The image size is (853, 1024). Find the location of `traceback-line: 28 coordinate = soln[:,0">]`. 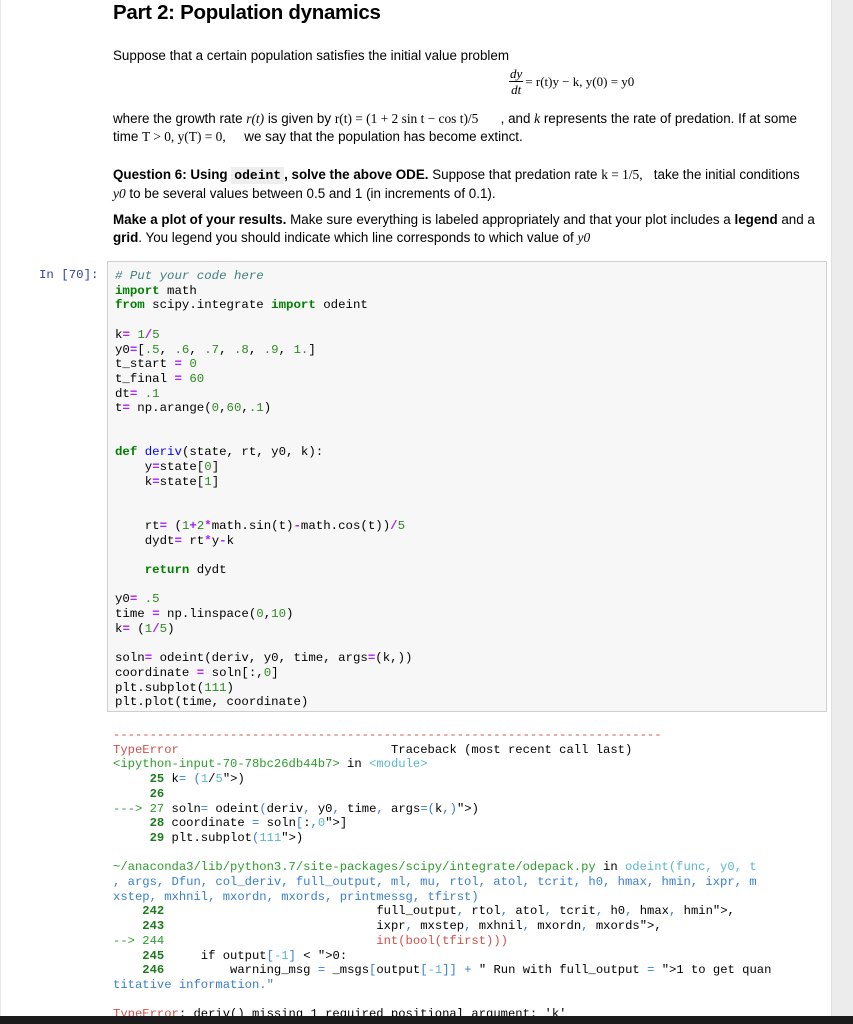

traceback-line: 28 coordinate = soln[:,0">] is located at coordinates (248, 823).